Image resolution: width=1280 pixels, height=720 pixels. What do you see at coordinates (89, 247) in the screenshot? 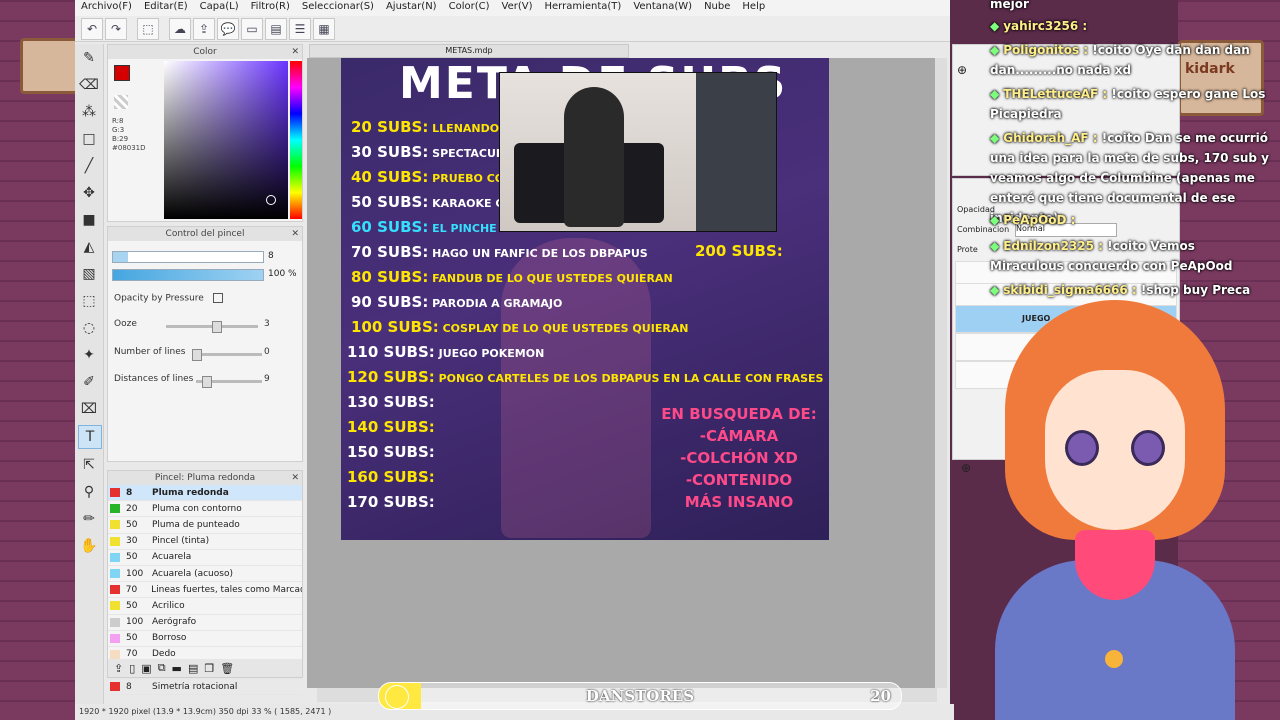
I see `bucket-tool-icon: ◭` at bounding box center [89, 247].